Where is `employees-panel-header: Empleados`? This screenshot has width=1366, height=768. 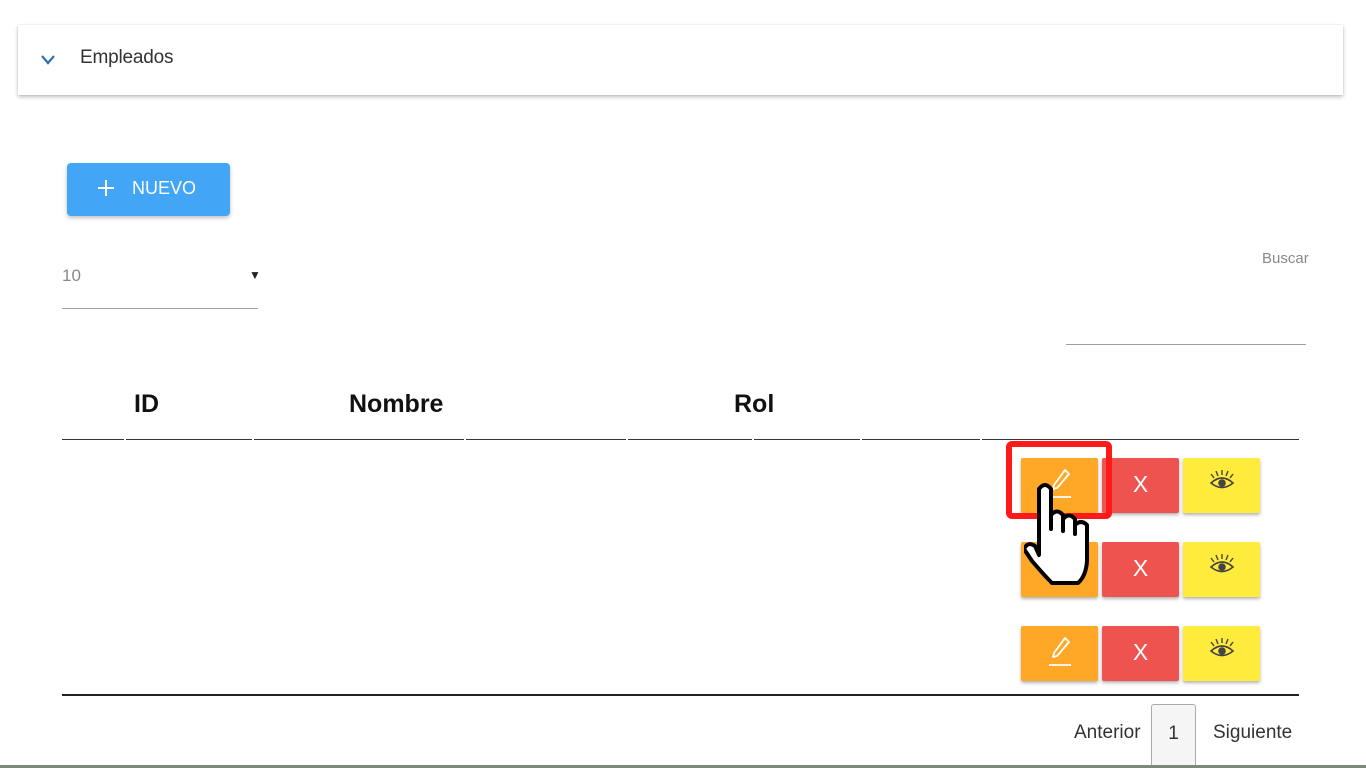
employees-panel-header: Empleados is located at coordinates (680, 60).